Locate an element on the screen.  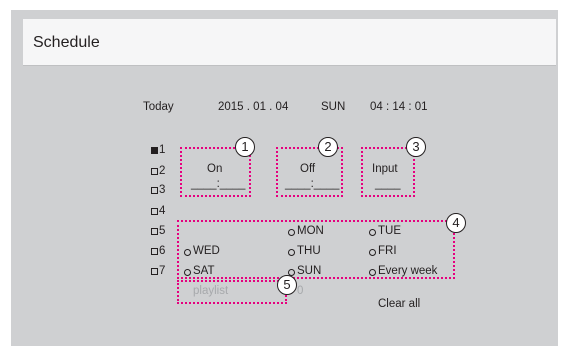
day-label: THU is located at coordinates (309, 251).